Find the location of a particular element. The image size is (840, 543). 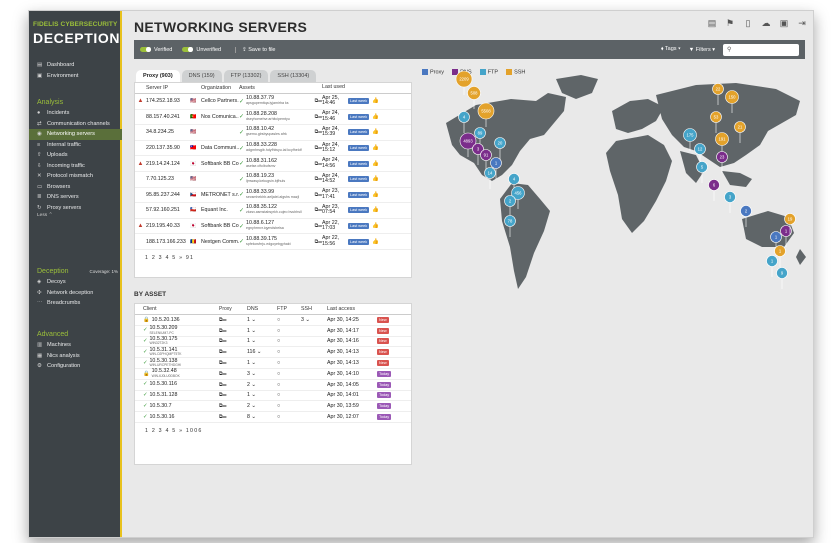

sidebar-item-environment: ▣ Environment is located at coordinates (75, 76).